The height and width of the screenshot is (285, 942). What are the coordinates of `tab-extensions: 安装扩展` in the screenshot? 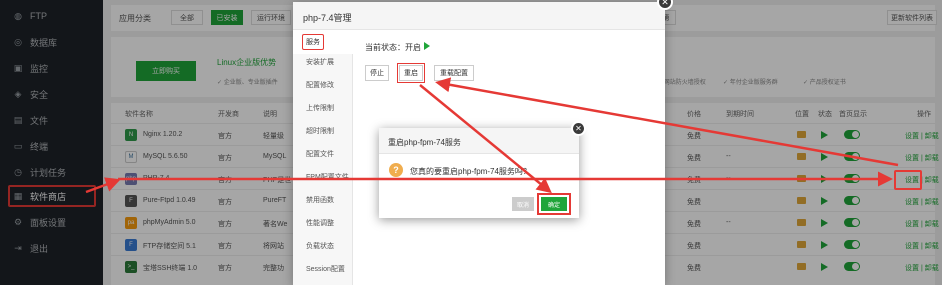 It's located at (323, 62).